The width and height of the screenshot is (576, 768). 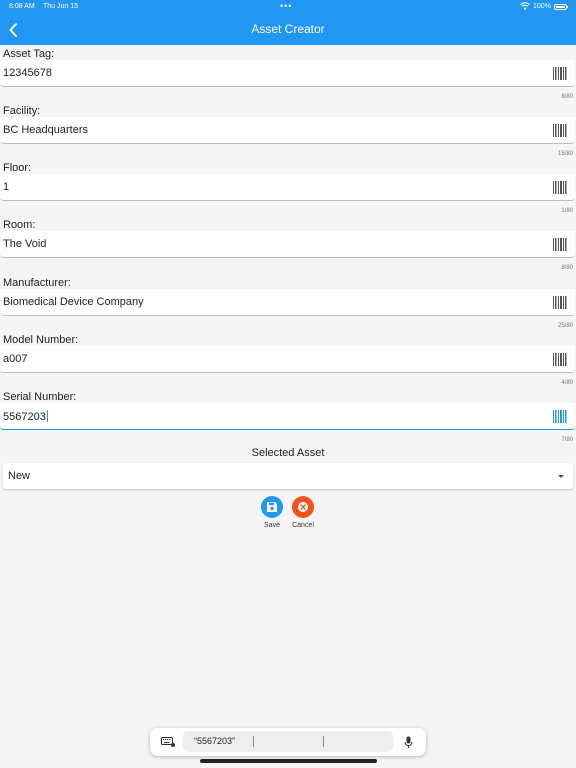 What do you see at coordinates (29, 54) in the screenshot?
I see `field-label: Asset Tag:` at bounding box center [29, 54].